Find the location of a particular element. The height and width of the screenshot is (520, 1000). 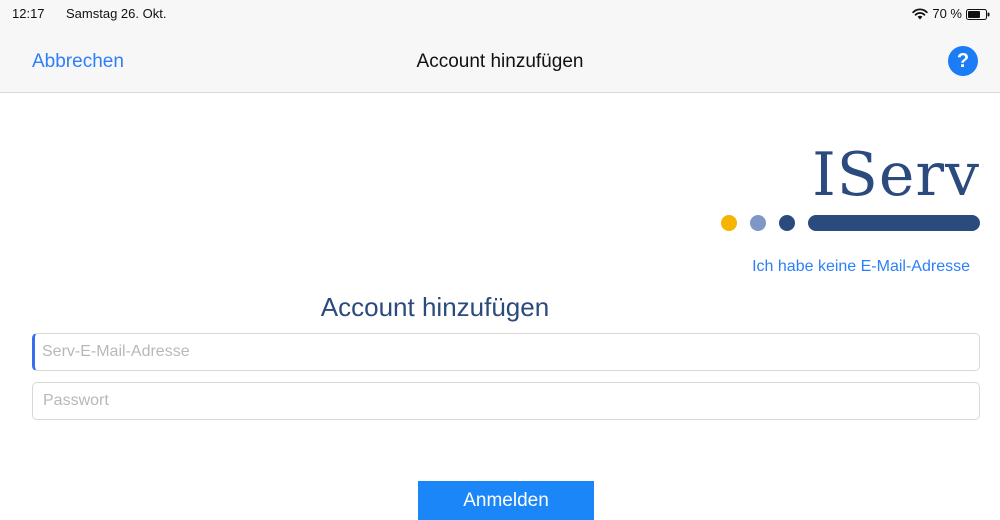

question-mark-icon: ? is located at coordinates (963, 61).